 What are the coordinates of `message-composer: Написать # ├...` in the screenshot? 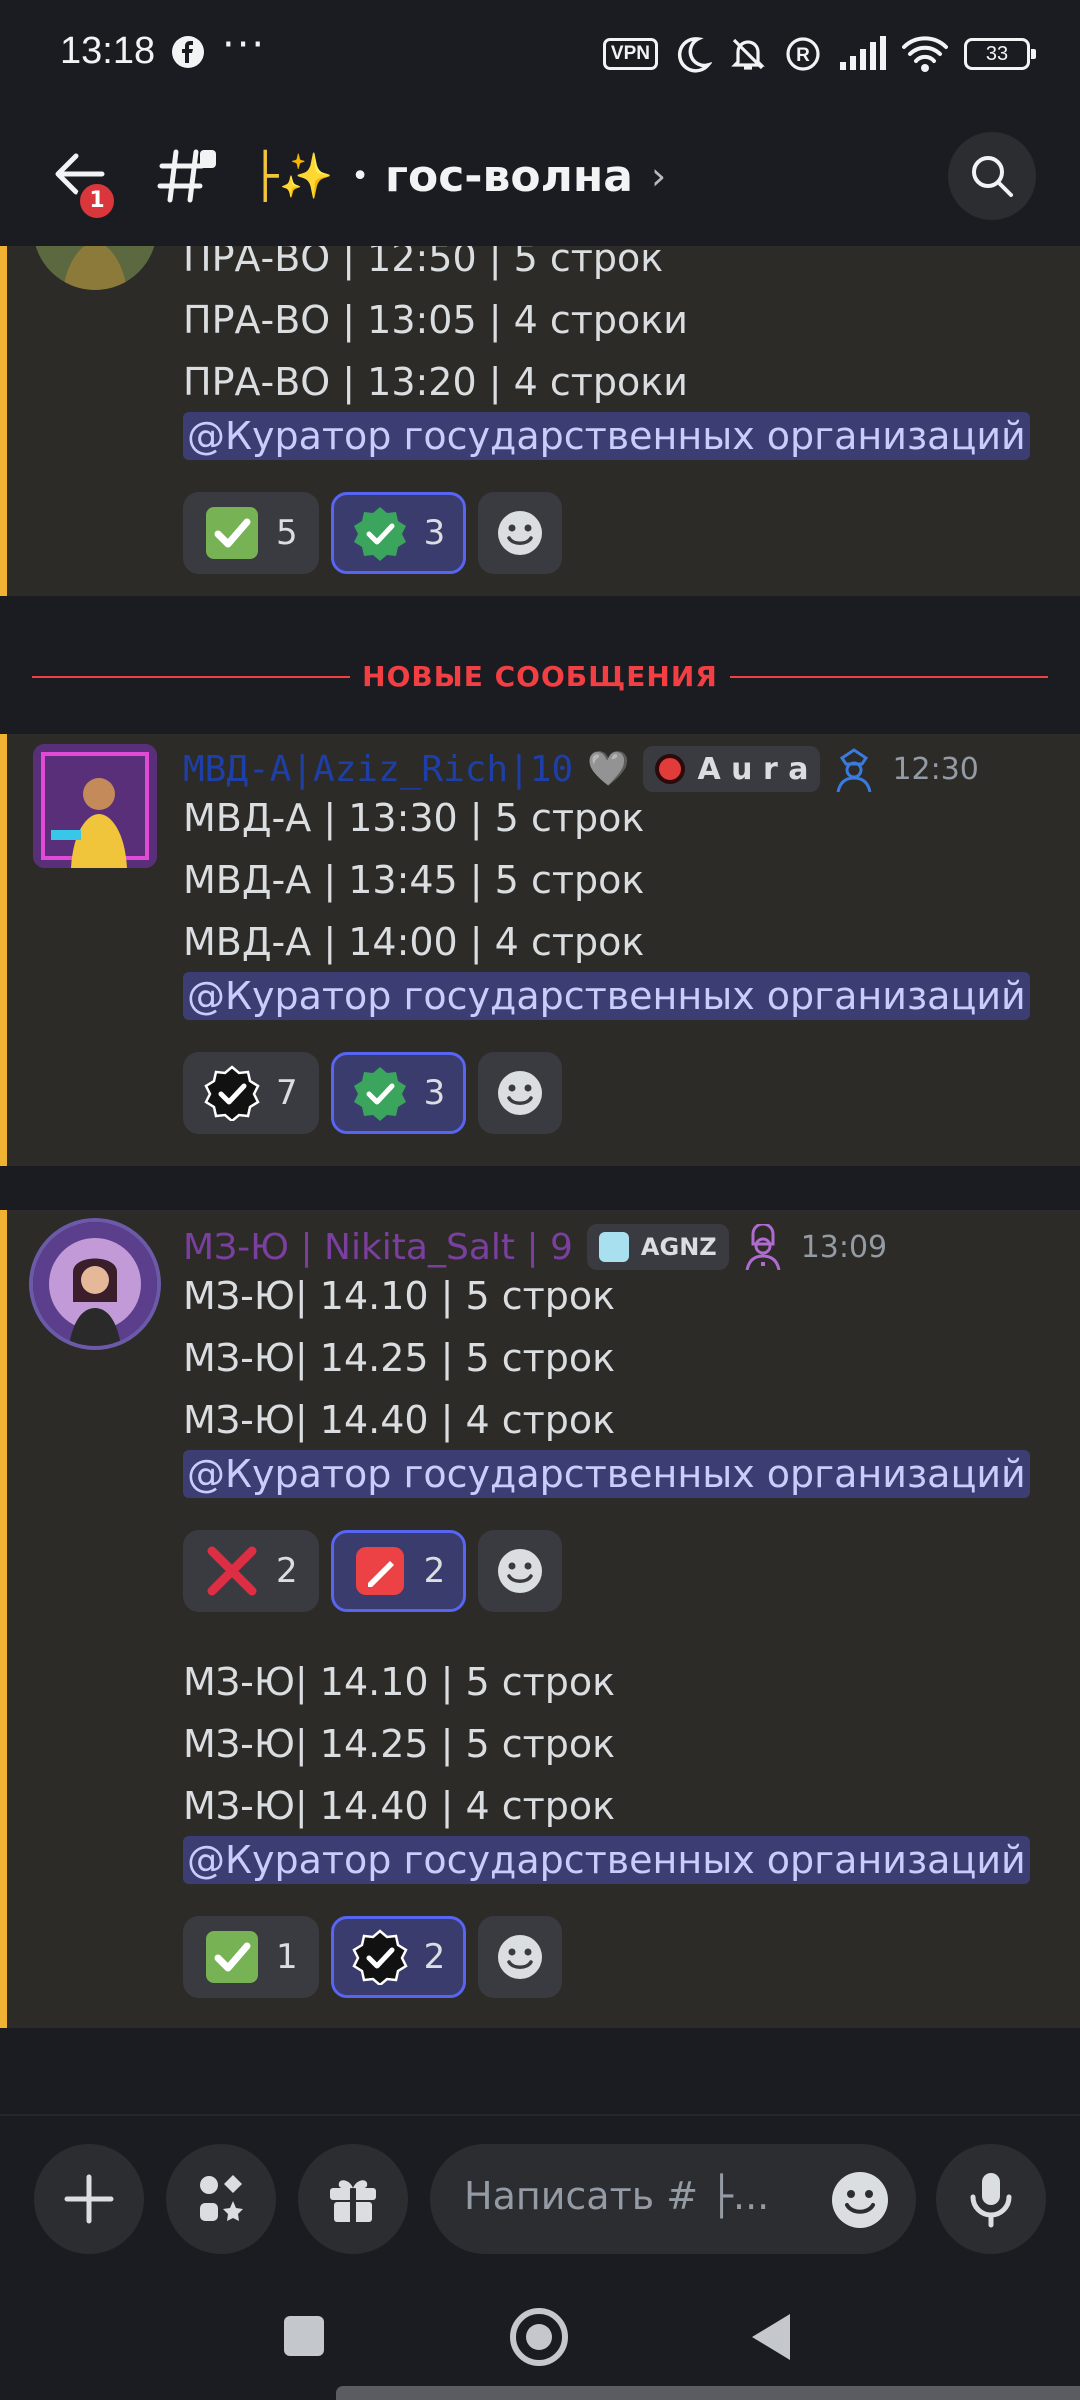 It's located at (540, 2194).